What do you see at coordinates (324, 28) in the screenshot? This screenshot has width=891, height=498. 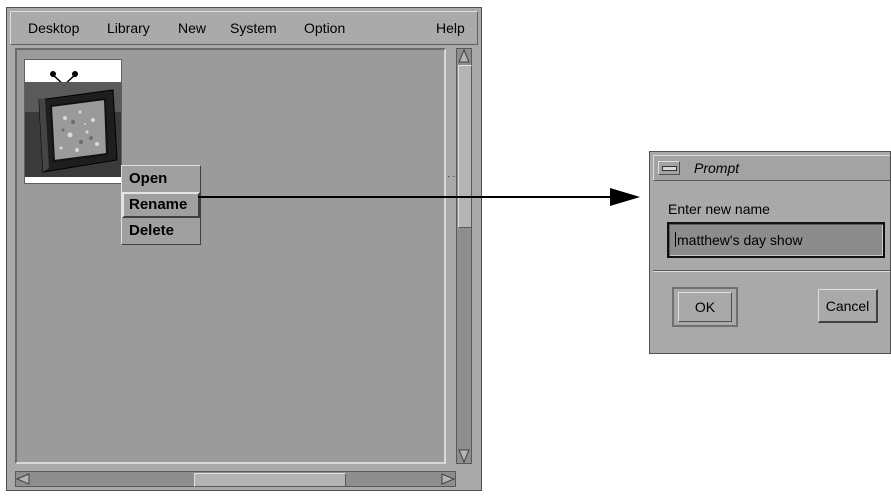 I see `menu-option: Option` at bounding box center [324, 28].